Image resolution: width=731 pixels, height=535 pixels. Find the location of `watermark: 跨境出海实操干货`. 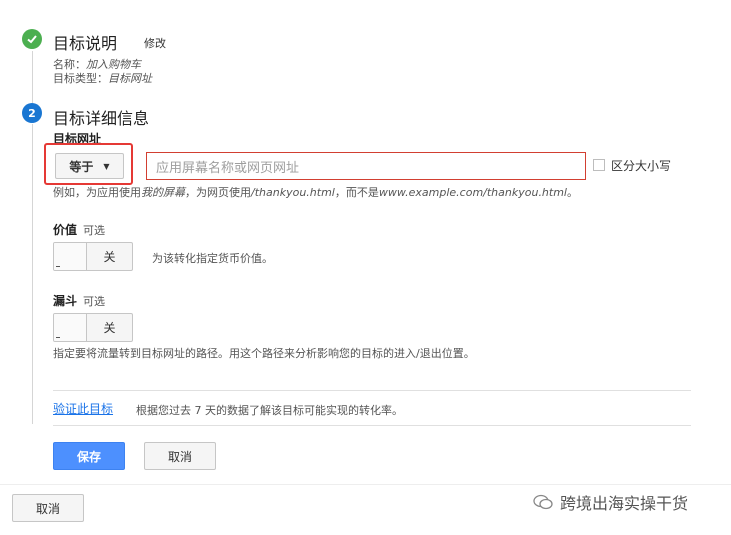

watermark: 跨境出海实操干货 is located at coordinates (610, 502).